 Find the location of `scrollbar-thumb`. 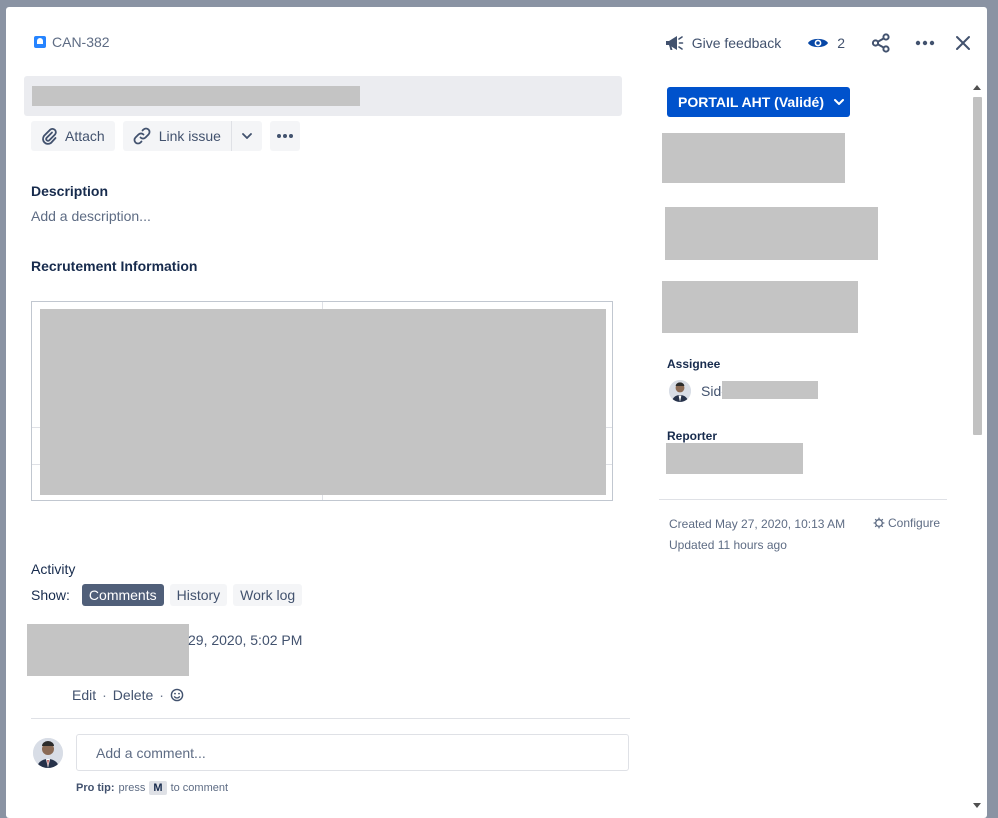

scrollbar-thumb is located at coordinates (977, 266).